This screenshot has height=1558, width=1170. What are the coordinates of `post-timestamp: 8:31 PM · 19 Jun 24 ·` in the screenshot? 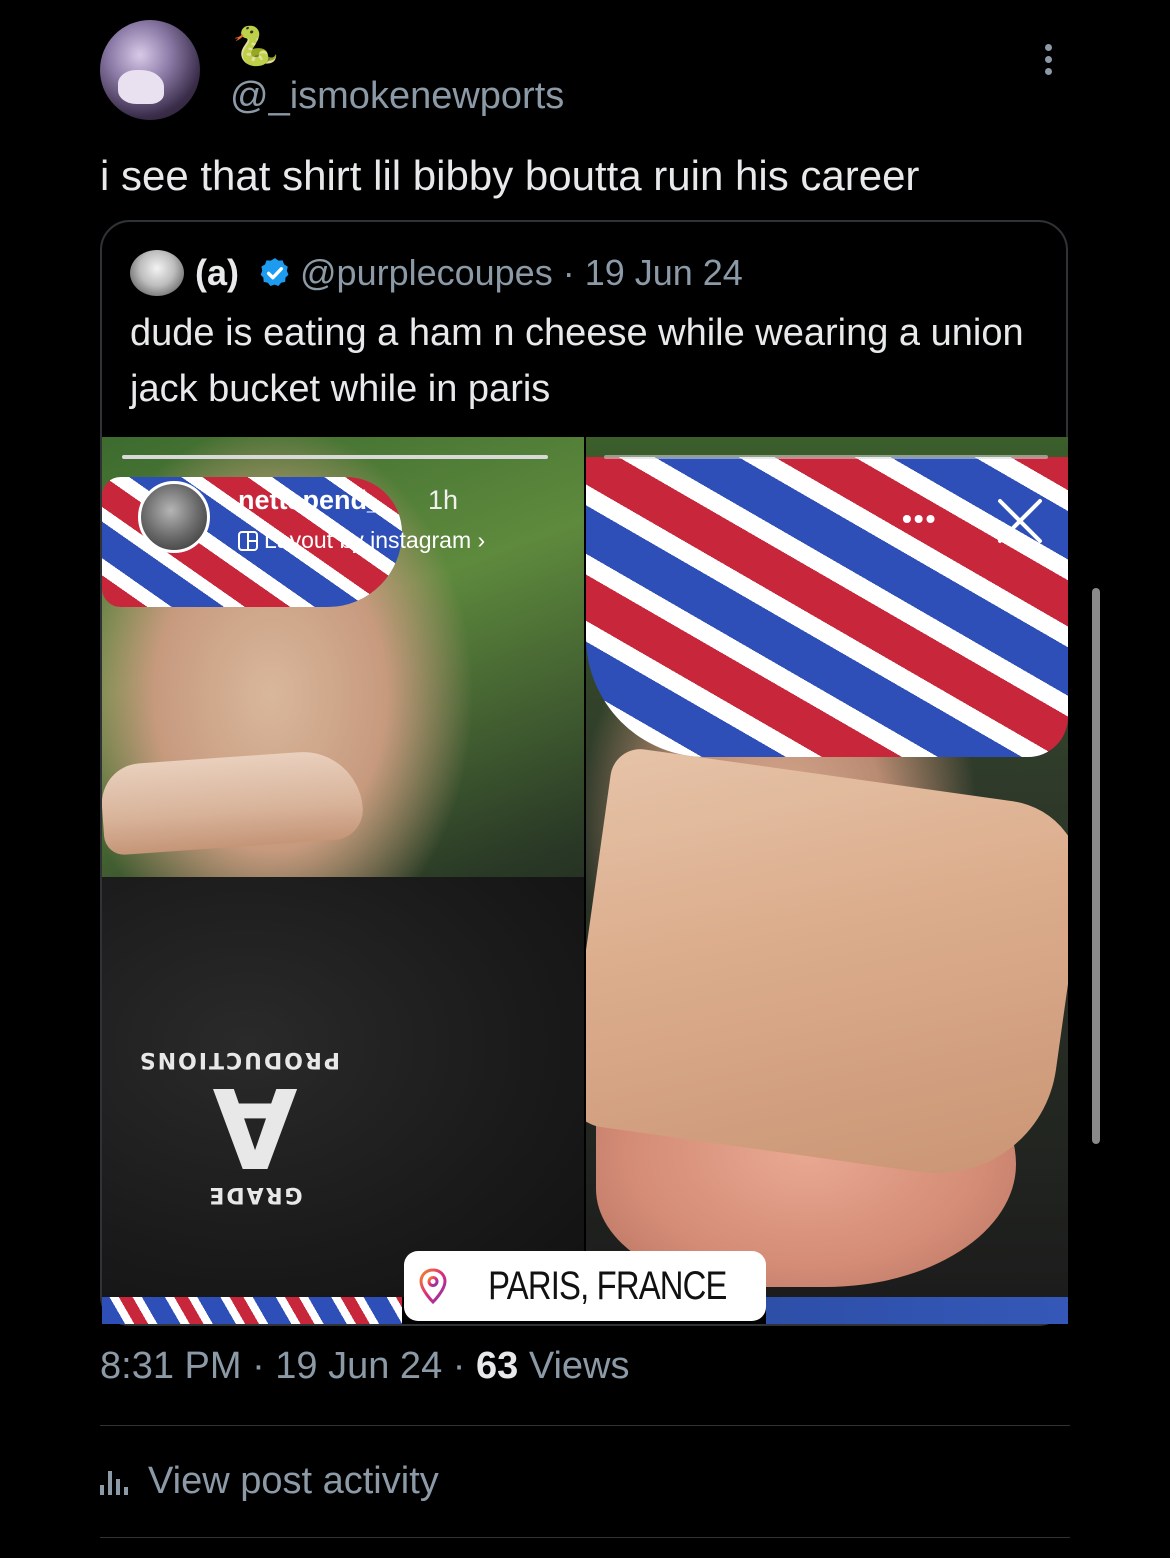 It's located at (288, 1366).